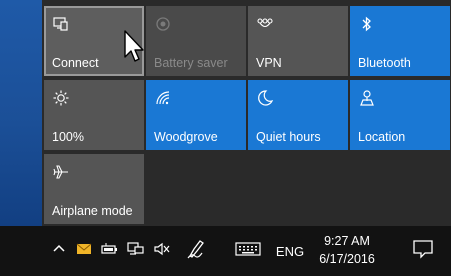 This screenshot has width=451, height=276. Describe the element at coordinates (347, 259) in the screenshot. I see `clock-date: 6/17/2016` at that location.